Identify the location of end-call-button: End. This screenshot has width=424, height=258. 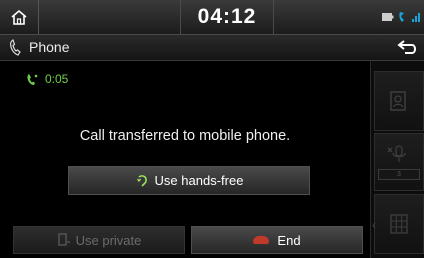
(277, 240).